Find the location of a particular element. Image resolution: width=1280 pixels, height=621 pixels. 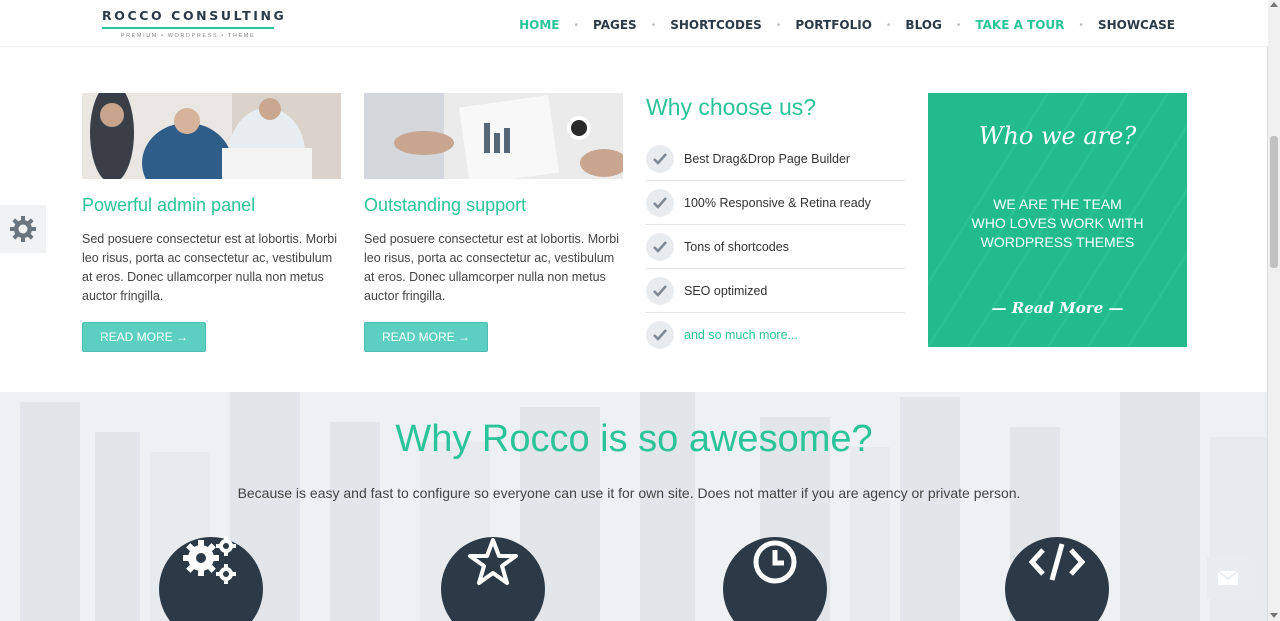

why-item: Best Drag&Drop Page Builder is located at coordinates (775, 159).